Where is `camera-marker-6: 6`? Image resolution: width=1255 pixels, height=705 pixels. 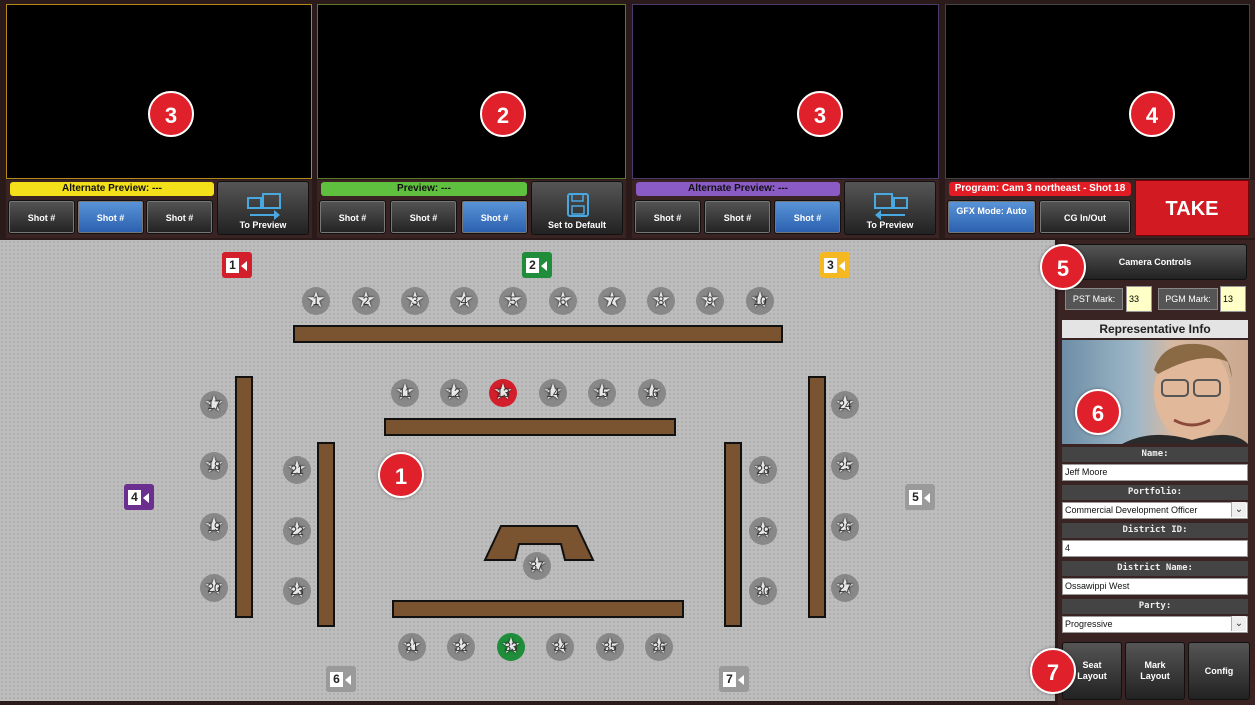 camera-marker-6: 6 is located at coordinates (341, 679).